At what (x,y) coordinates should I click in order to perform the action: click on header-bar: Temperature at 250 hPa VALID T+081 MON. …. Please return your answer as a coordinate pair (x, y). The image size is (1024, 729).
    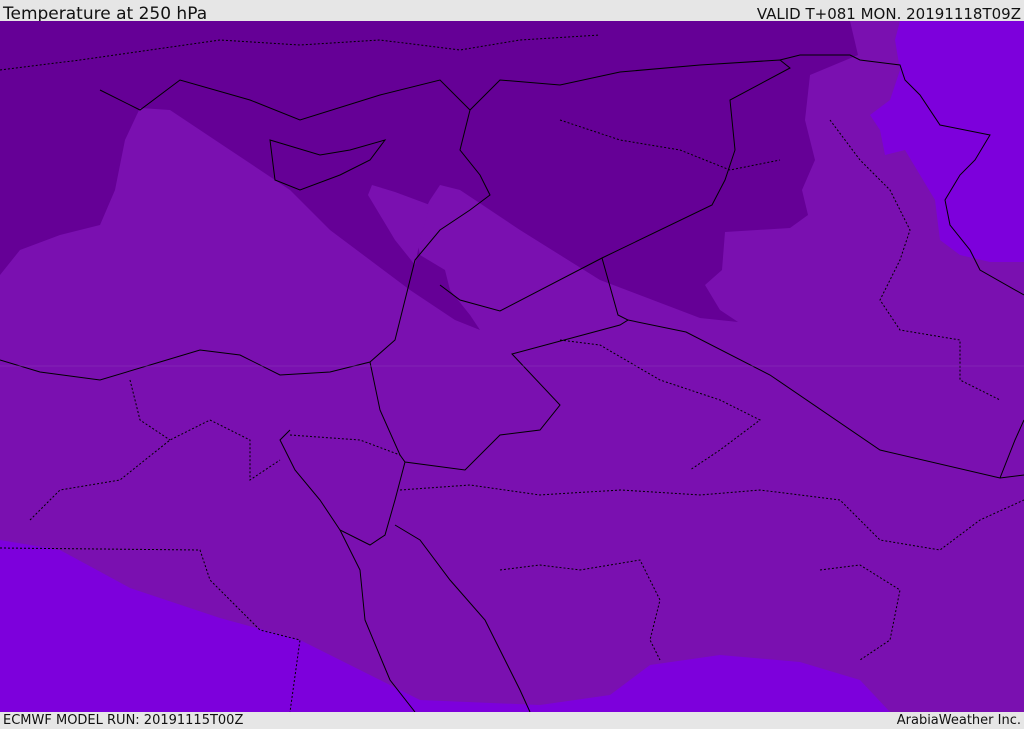
    Looking at the image, I should click on (512, 12).